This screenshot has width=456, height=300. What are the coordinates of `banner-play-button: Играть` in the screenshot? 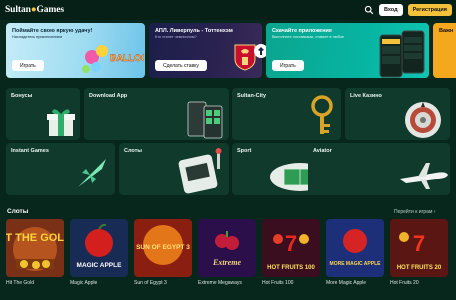 It's located at (28, 65).